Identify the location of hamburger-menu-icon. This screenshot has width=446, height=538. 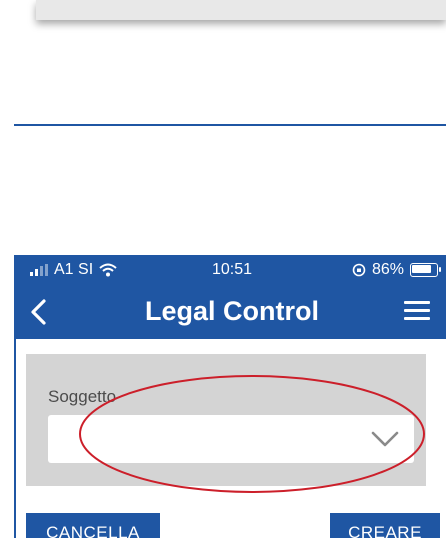
(417, 312).